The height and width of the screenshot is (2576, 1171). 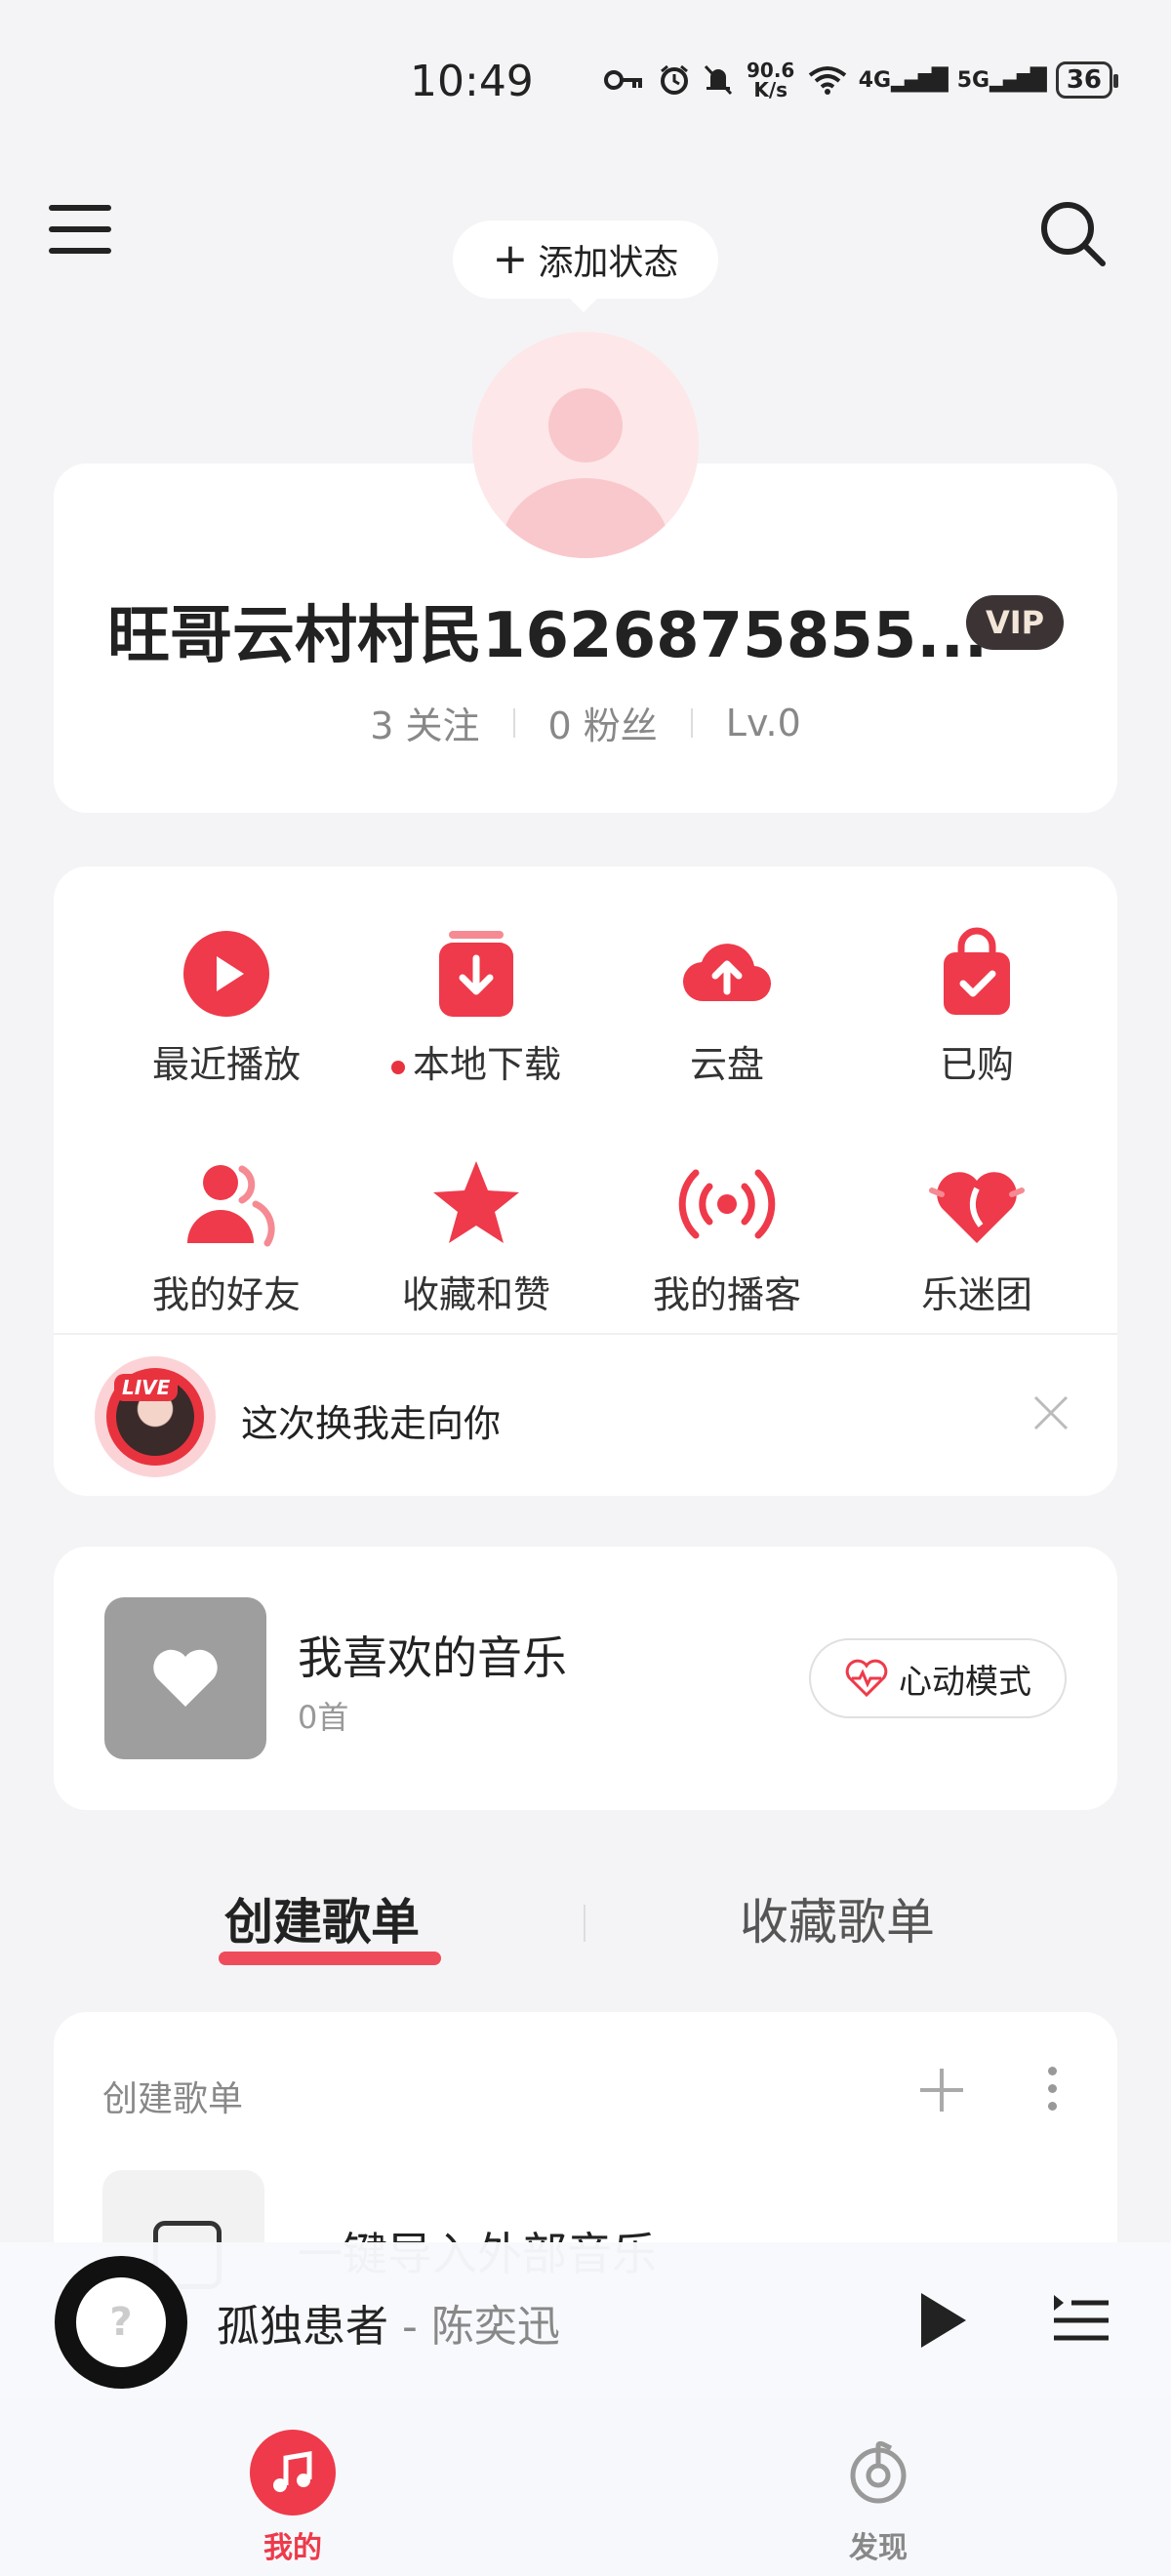 I want to click on search-icon, so click(x=1073, y=234).